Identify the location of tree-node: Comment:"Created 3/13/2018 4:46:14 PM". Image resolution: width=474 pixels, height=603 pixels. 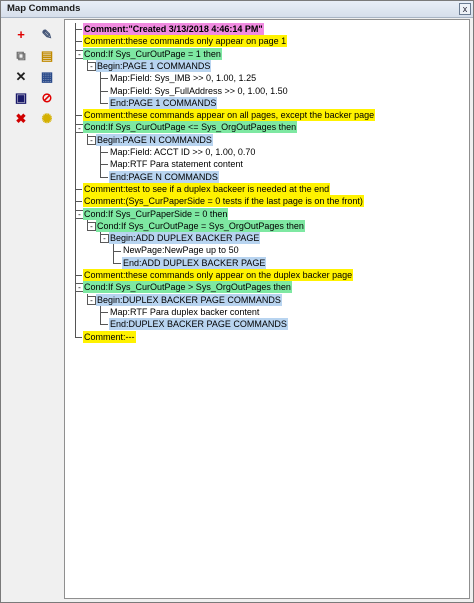
(173, 29).